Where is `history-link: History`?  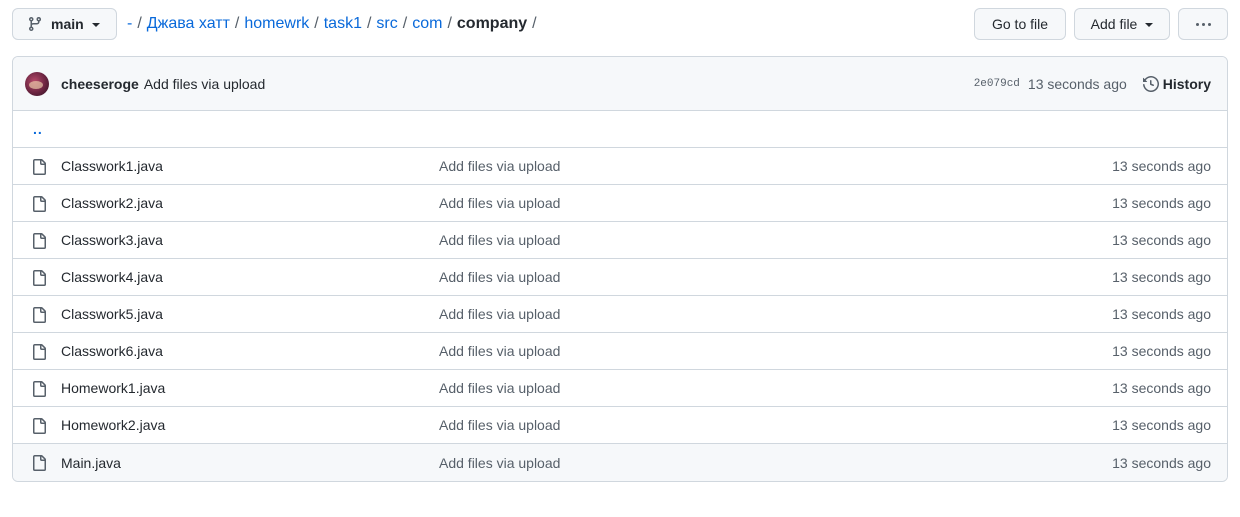 history-link: History is located at coordinates (1176, 83).